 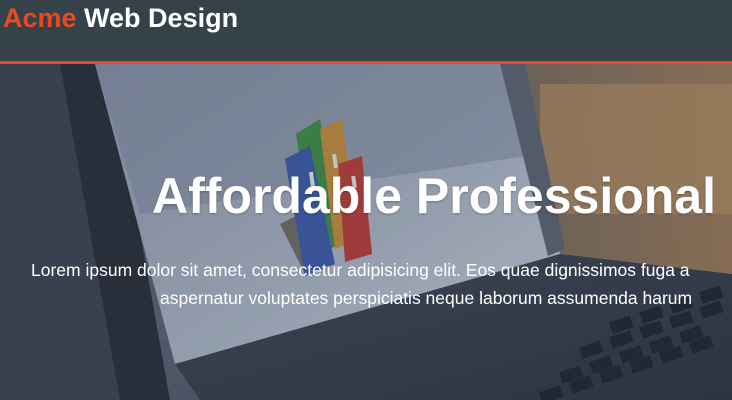 What do you see at coordinates (157, 18) in the screenshot?
I see `brand-rest: Web Design` at bounding box center [157, 18].